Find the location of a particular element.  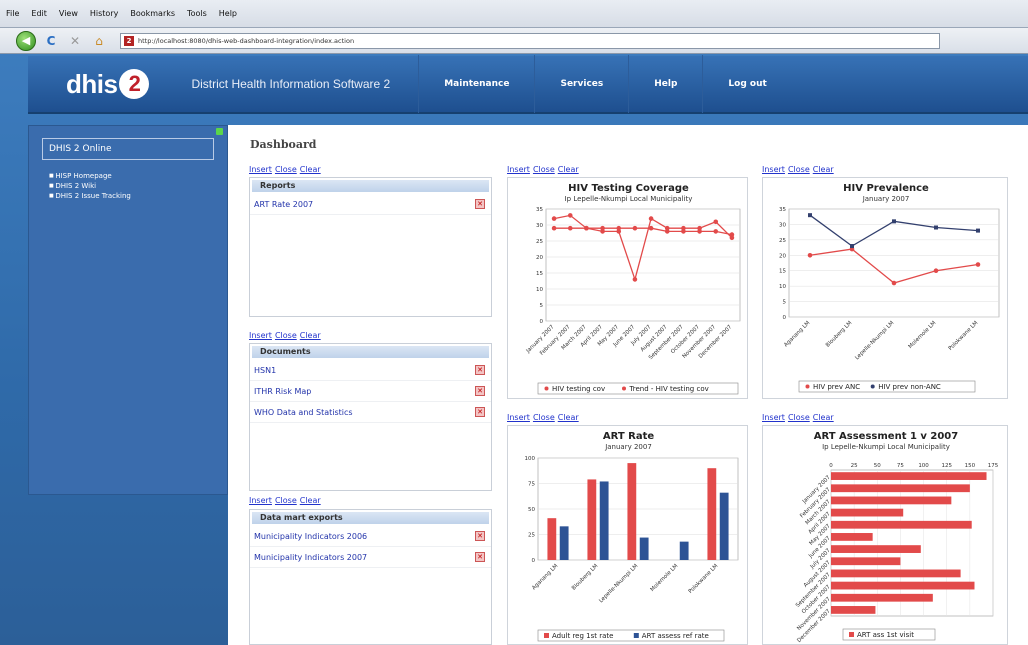

datamart-item: Municipality Indicators 2006 ✕ is located at coordinates (370, 536).